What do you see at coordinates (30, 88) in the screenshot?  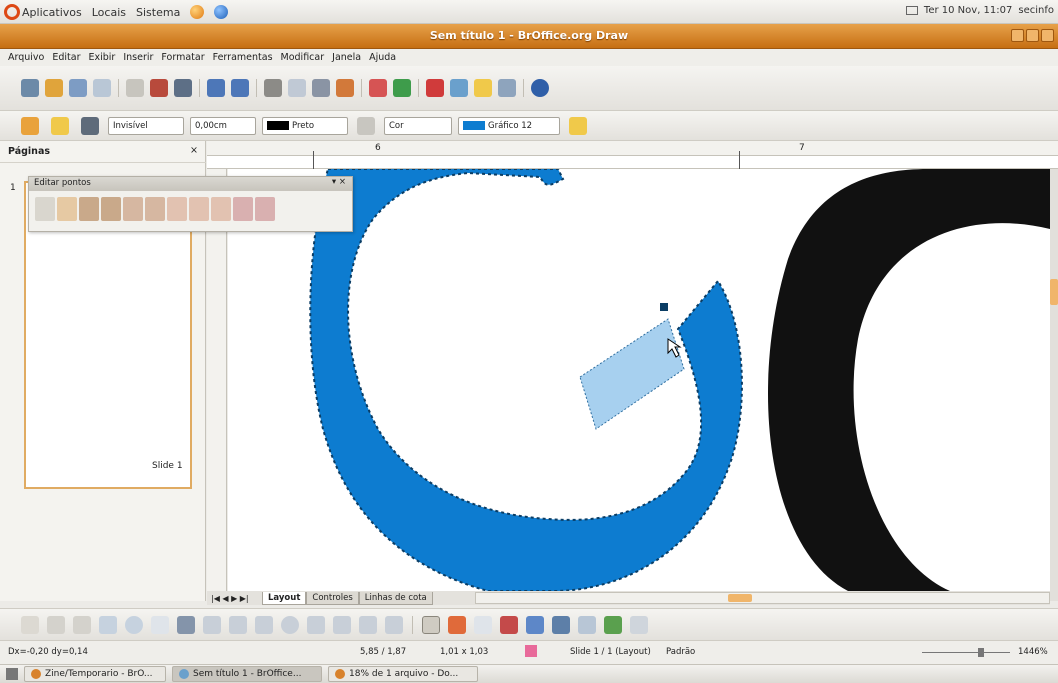 I see `new-document-icon` at bounding box center [30, 88].